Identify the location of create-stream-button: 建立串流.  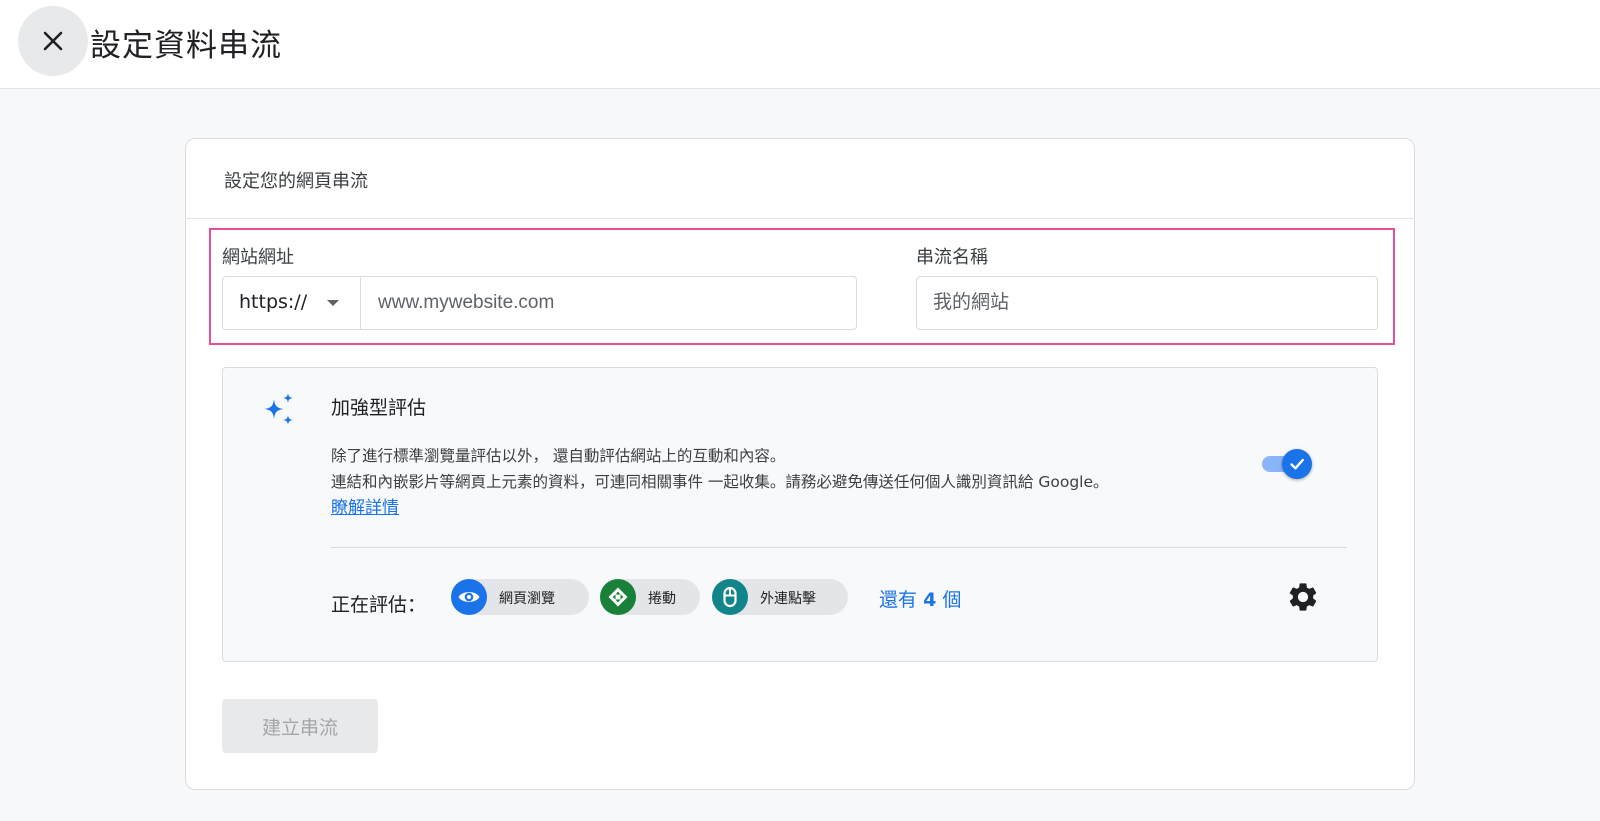
(300, 726).